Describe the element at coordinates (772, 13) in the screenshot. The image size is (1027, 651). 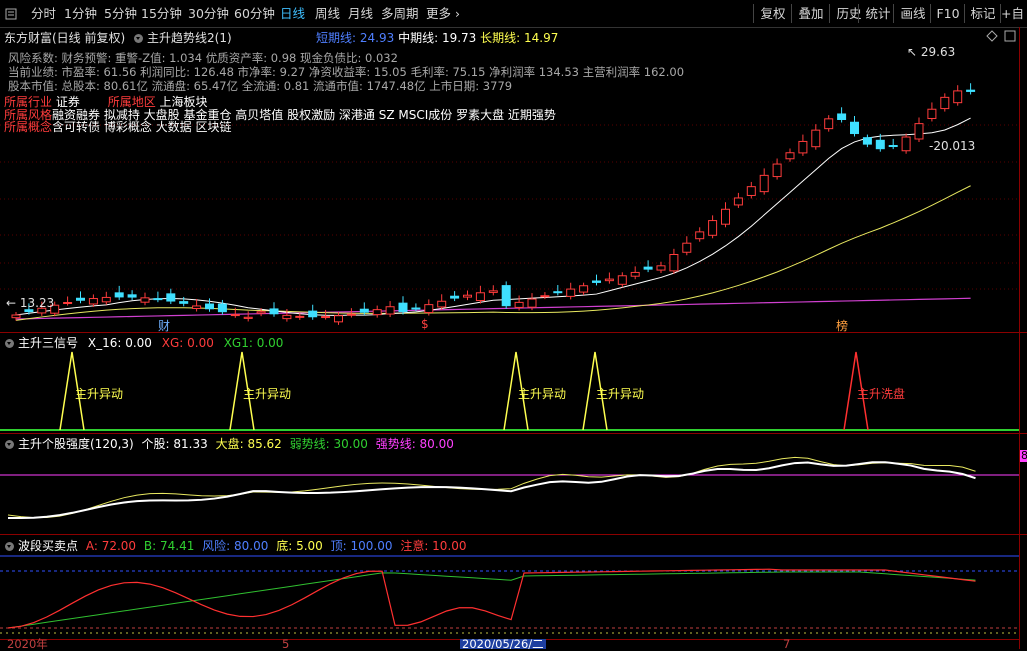
I see `fuquan-button: 复权` at that location.